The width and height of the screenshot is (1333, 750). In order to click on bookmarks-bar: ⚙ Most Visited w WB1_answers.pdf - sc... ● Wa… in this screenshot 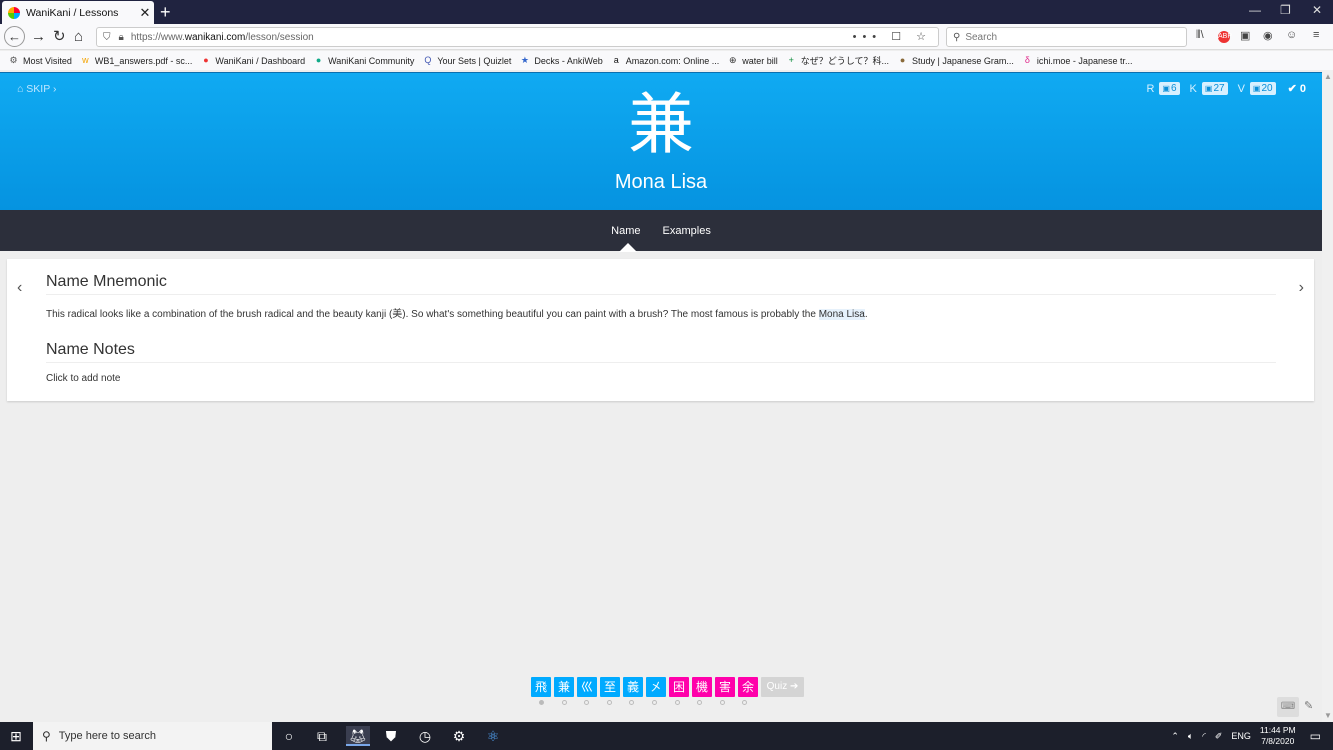, I will do `click(666, 60)`.